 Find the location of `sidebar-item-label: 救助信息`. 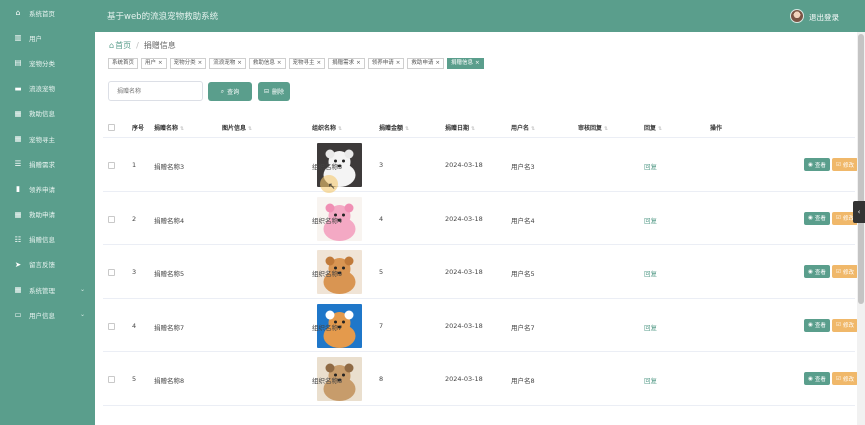

sidebar-item-label: 救助信息 is located at coordinates (42, 114).